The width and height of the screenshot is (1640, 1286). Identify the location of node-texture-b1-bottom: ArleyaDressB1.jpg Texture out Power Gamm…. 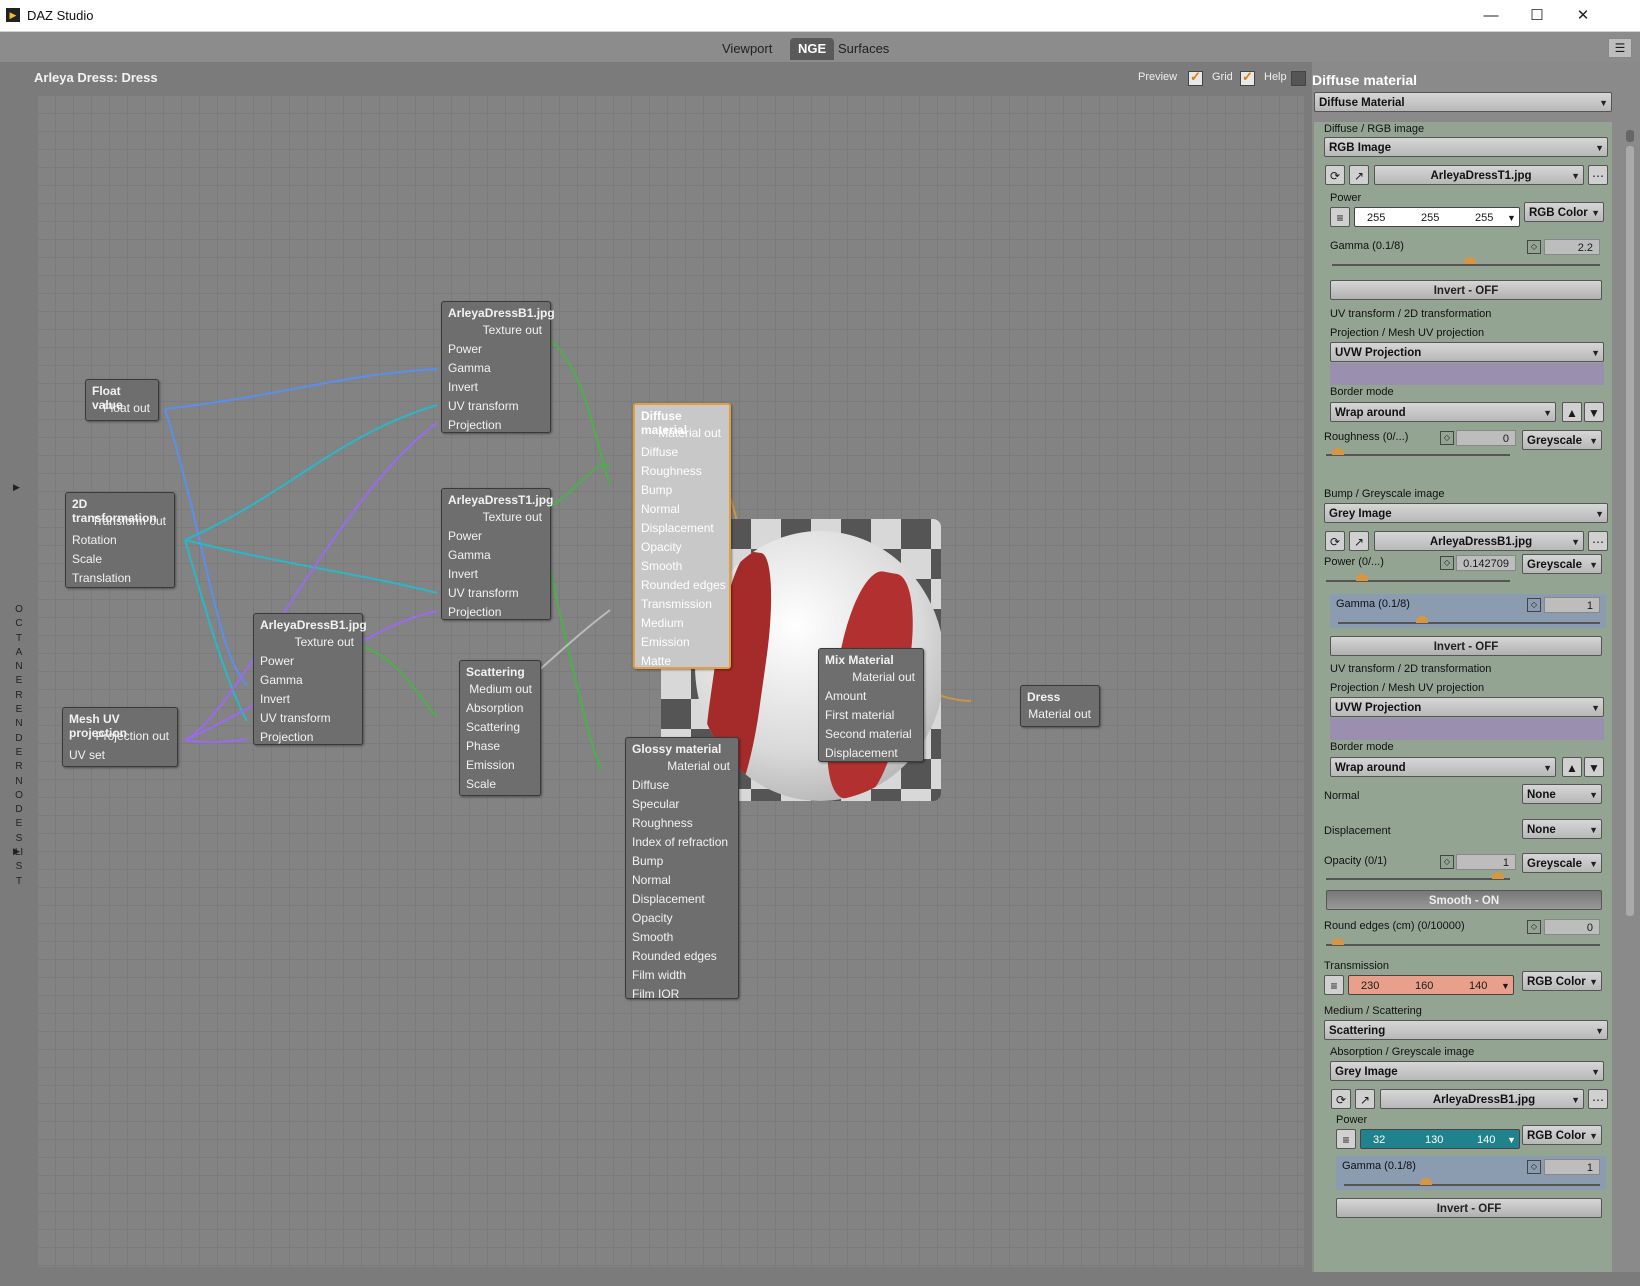
(310, 679).